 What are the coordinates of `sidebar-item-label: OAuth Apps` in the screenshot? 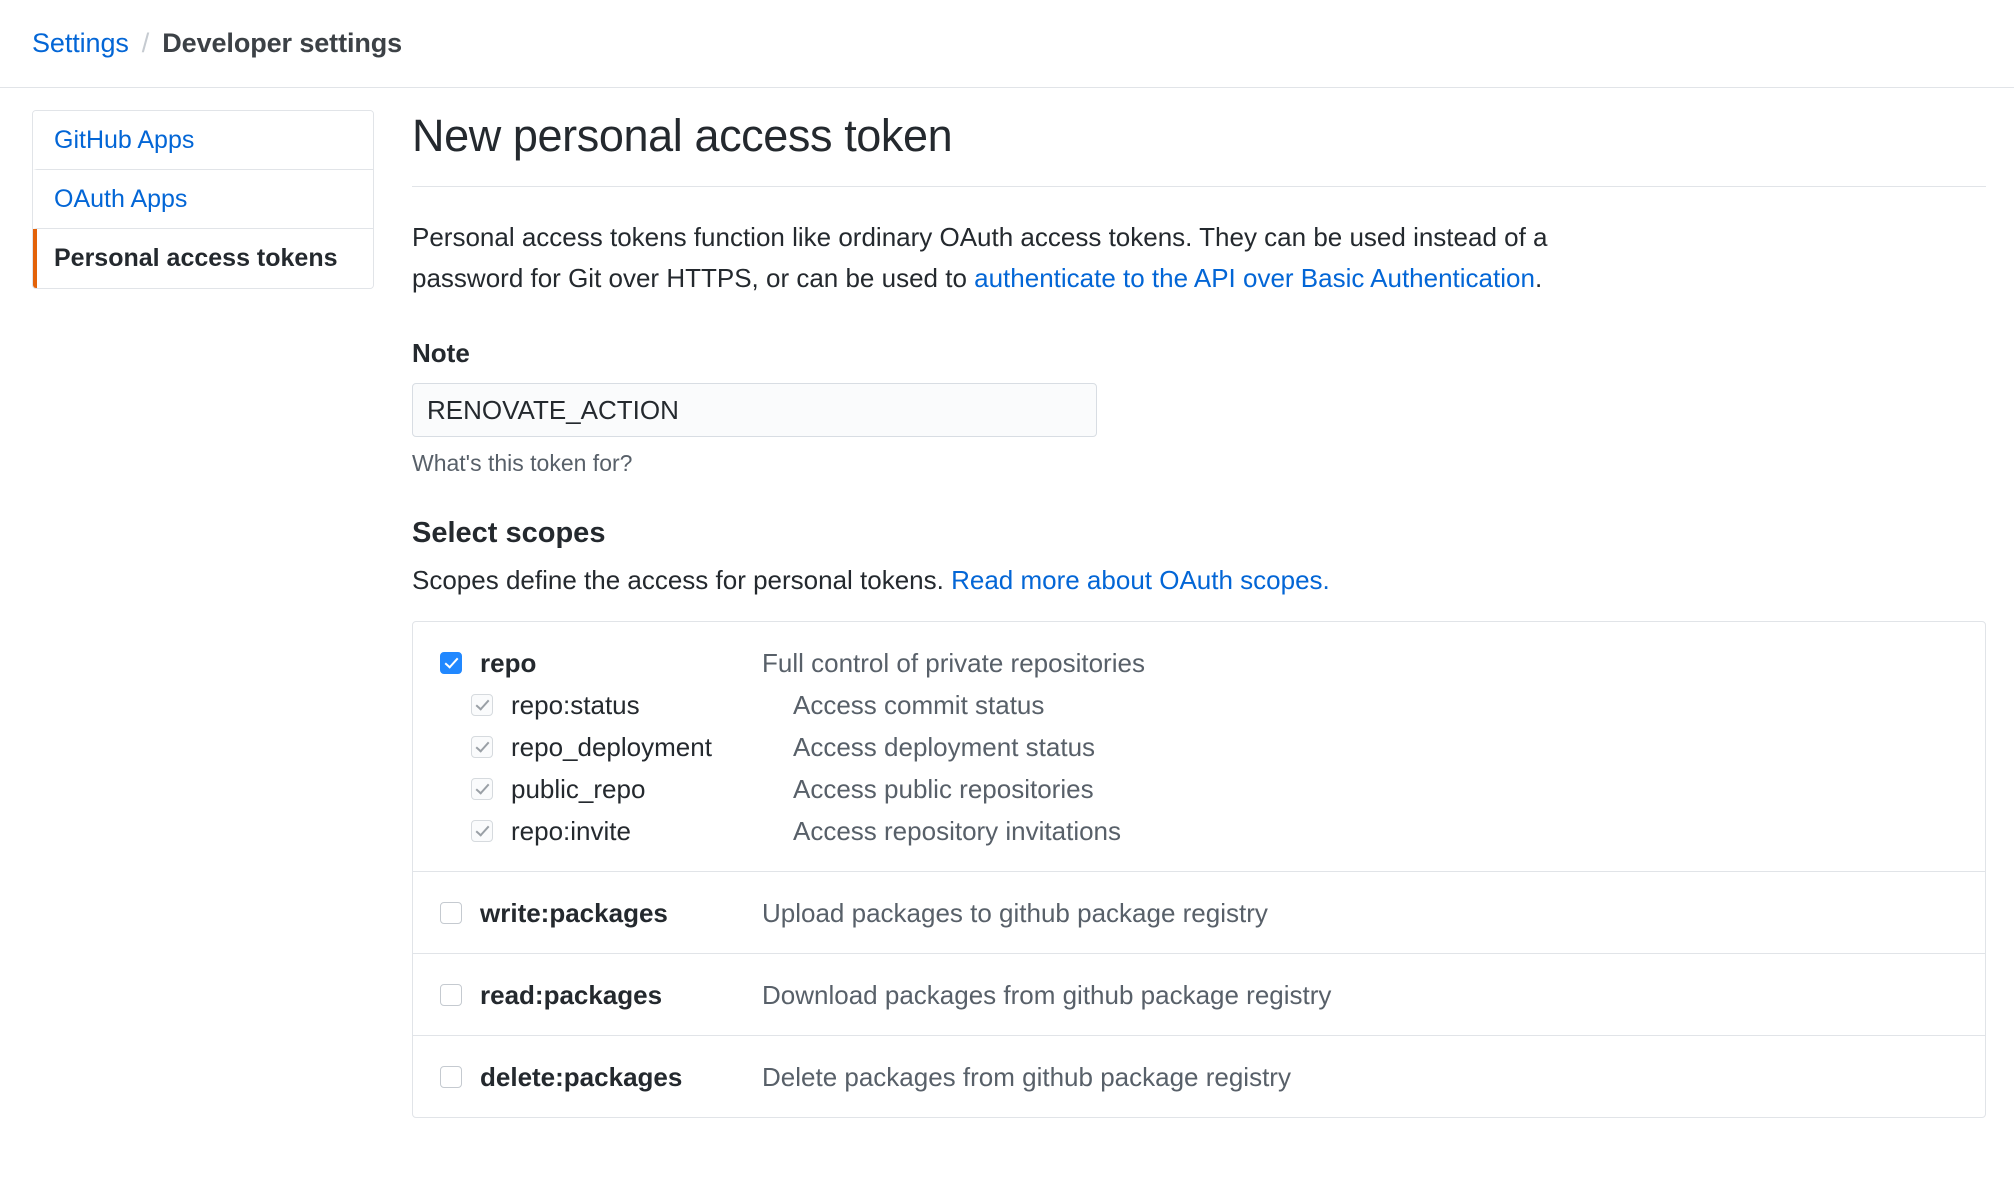 It's located at (121, 198).